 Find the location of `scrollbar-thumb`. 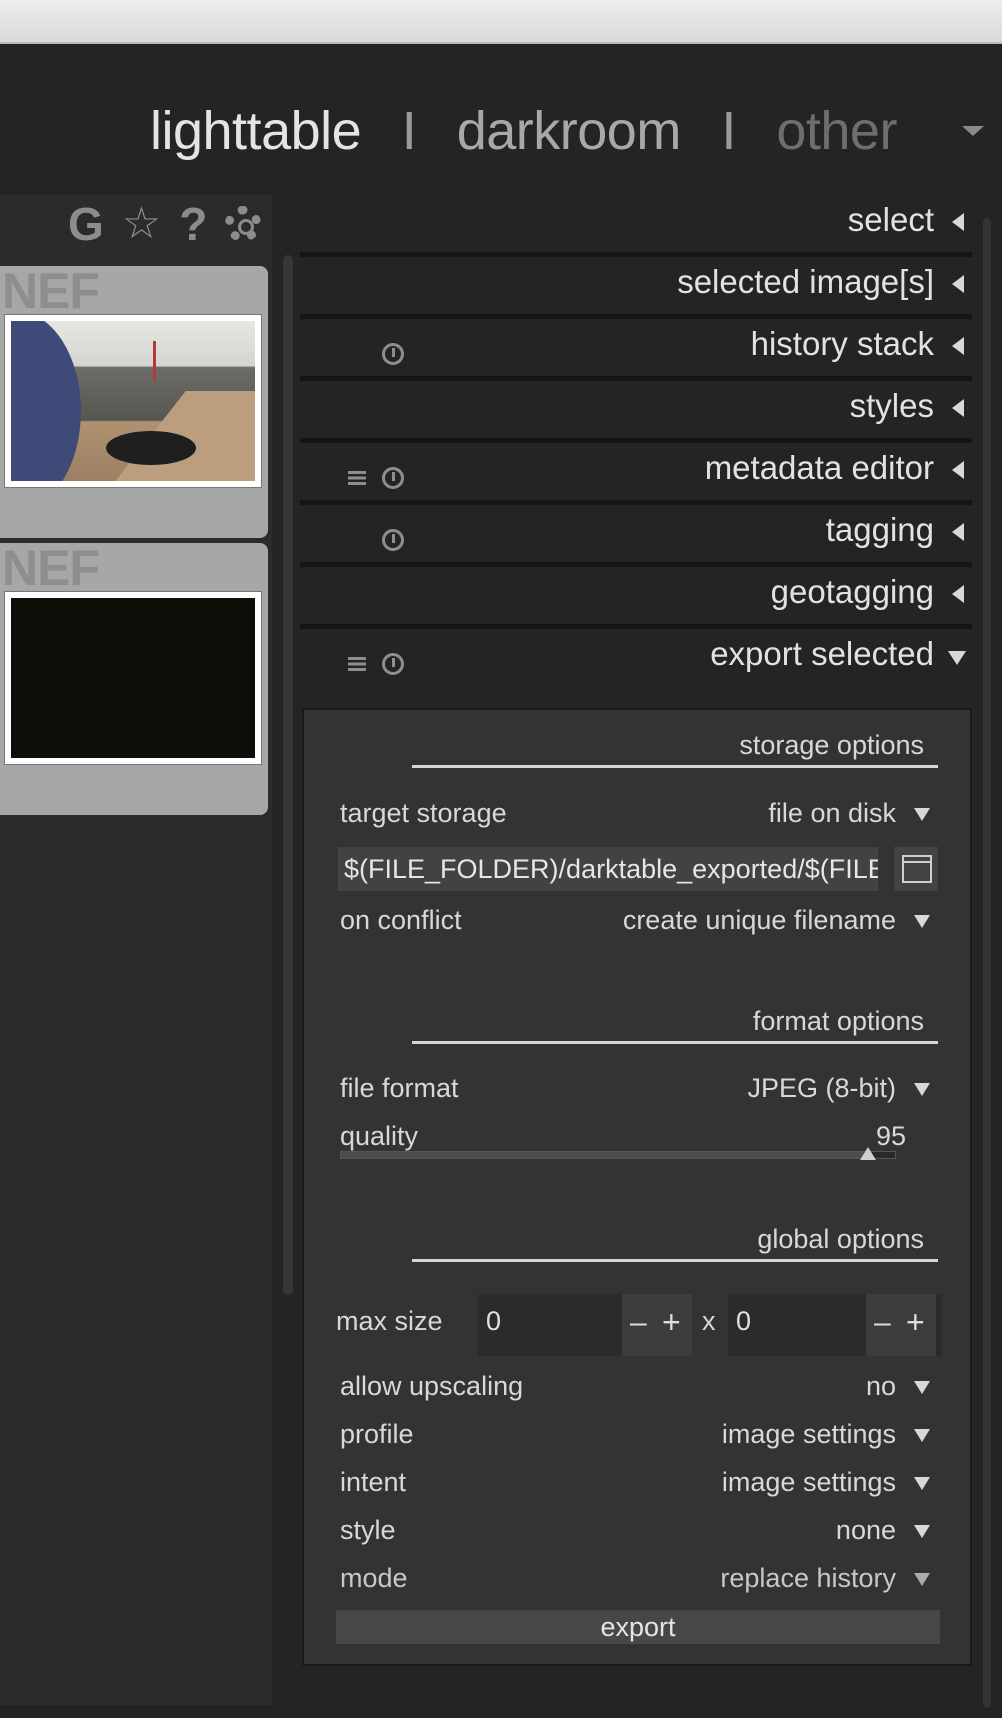

scrollbar-thumb is located at coordinates (987, 963).